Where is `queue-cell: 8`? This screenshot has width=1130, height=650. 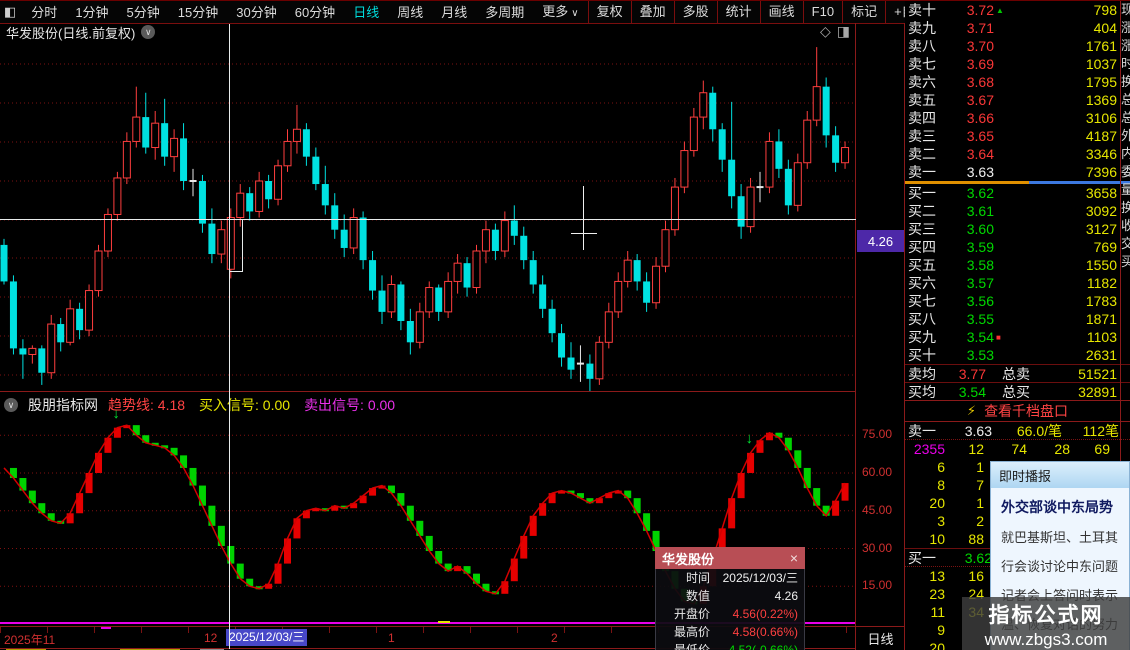
queue-cell: 8 is located at coordinates (941, 485).